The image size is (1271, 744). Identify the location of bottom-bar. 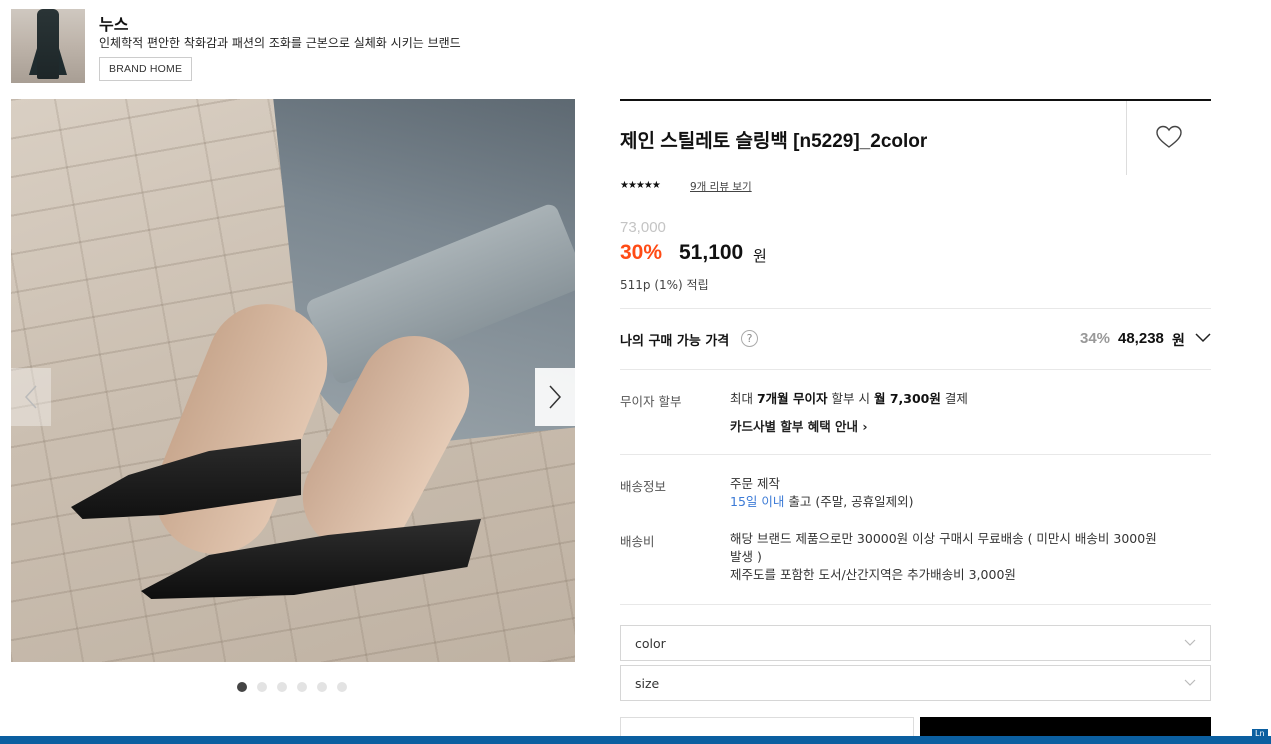
(635, 740).